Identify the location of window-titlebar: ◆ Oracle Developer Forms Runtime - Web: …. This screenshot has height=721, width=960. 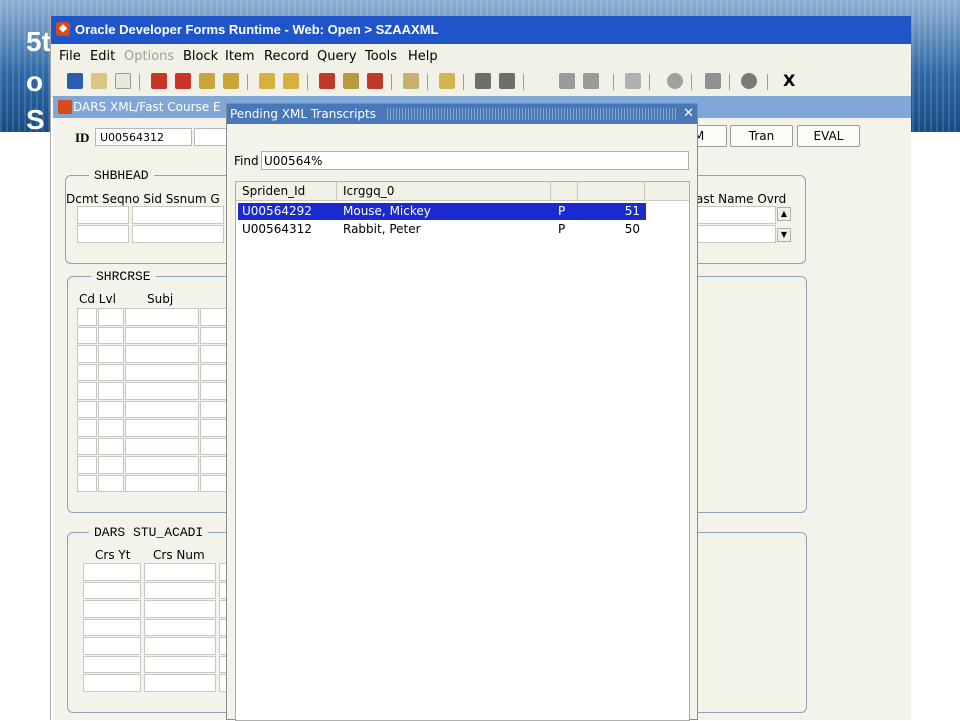
(481, 30).